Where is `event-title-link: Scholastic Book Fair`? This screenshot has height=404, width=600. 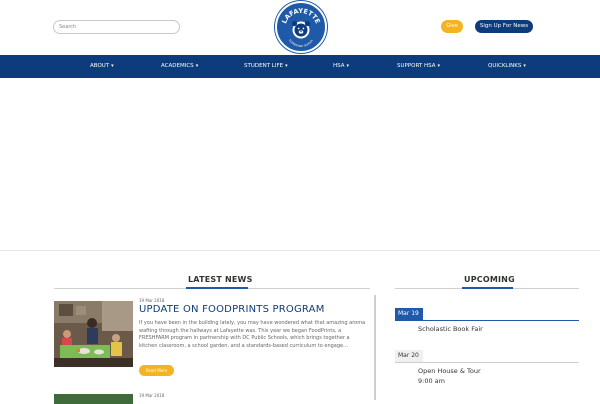
event-title-link: Scholastic Book Fair is located at coordinates (450, 329).